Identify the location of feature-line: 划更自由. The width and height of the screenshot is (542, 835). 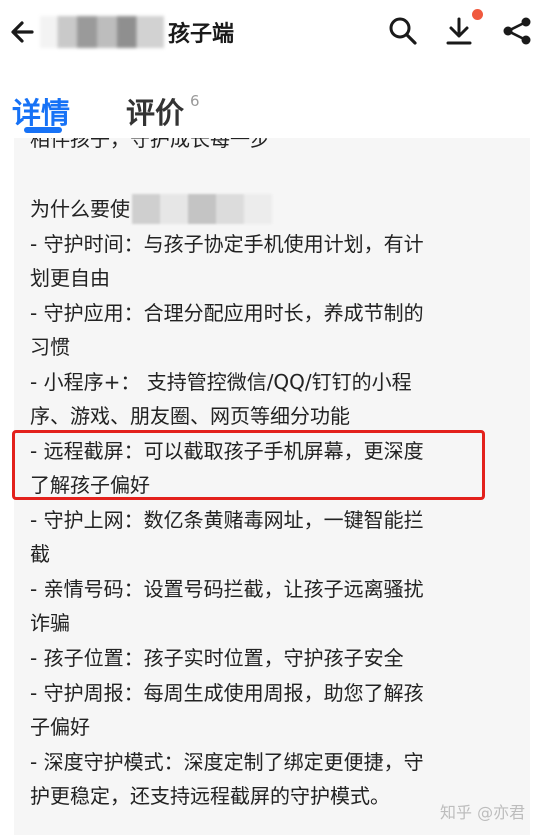
(70, 278).